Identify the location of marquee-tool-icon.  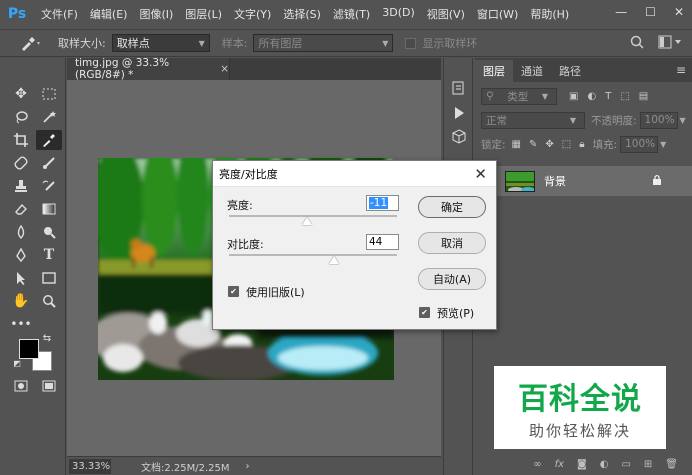
(49, 94).